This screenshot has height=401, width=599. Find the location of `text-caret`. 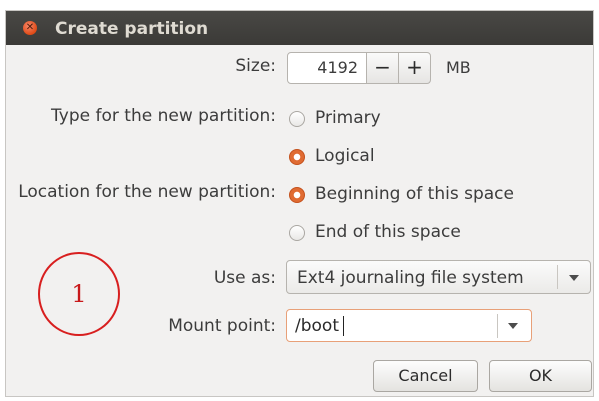

text-caret is located at coordinates (343, 326).